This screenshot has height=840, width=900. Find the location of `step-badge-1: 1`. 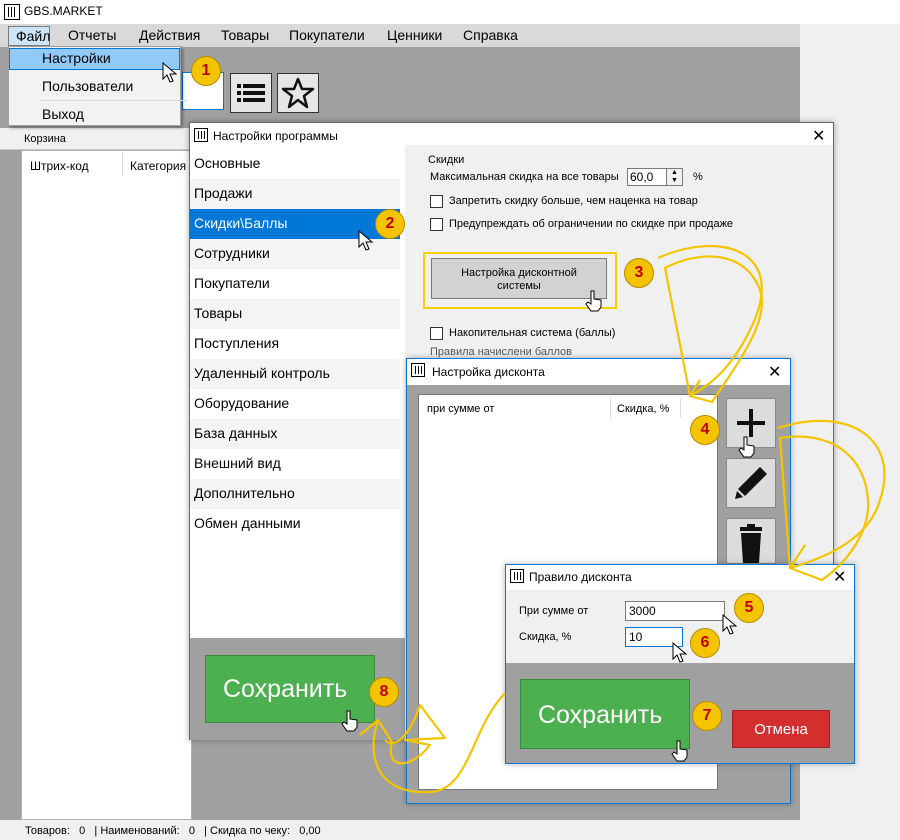

step-badge-1: 1 is located at coordinates (206, 71).